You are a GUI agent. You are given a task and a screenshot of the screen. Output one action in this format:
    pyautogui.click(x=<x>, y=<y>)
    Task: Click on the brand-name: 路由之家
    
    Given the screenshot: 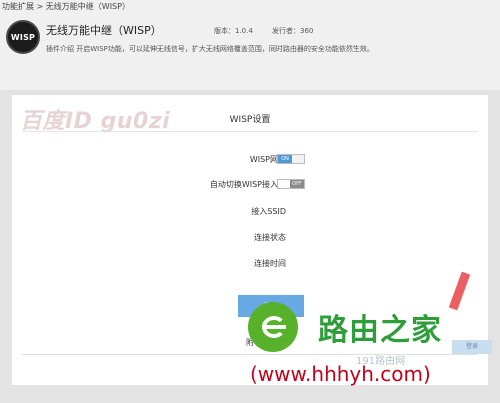 What is the action you would take?
    pyautogui.click(x=380, y=330)
    